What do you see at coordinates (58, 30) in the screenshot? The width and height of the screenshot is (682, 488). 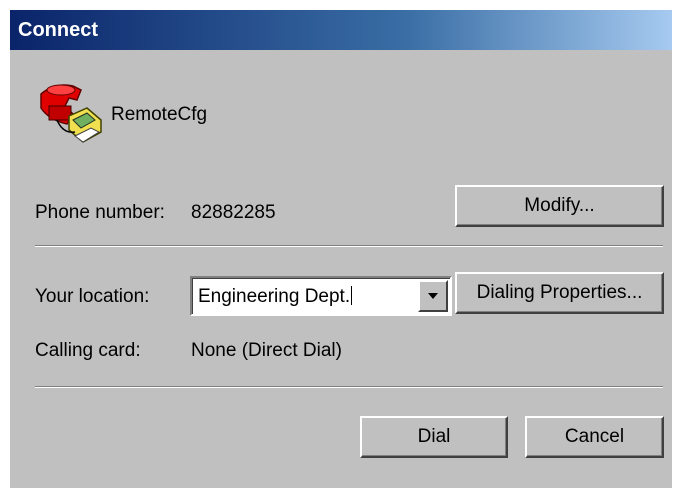 I see `window-title: Connect` at bounding box center [58, 30].